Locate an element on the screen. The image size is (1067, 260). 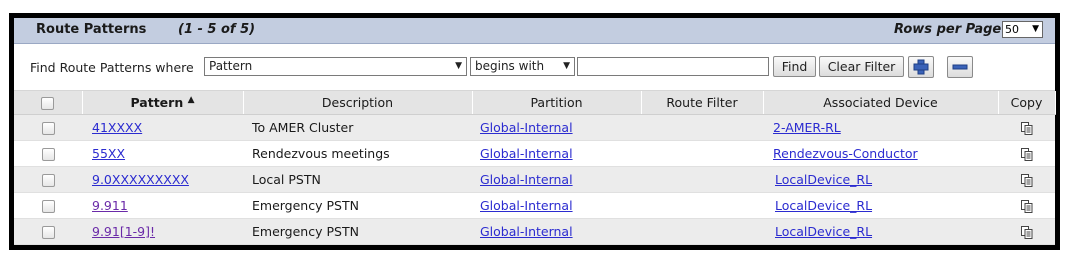
find-label: Find Route Patterns where is located at coordinates (112, 67).